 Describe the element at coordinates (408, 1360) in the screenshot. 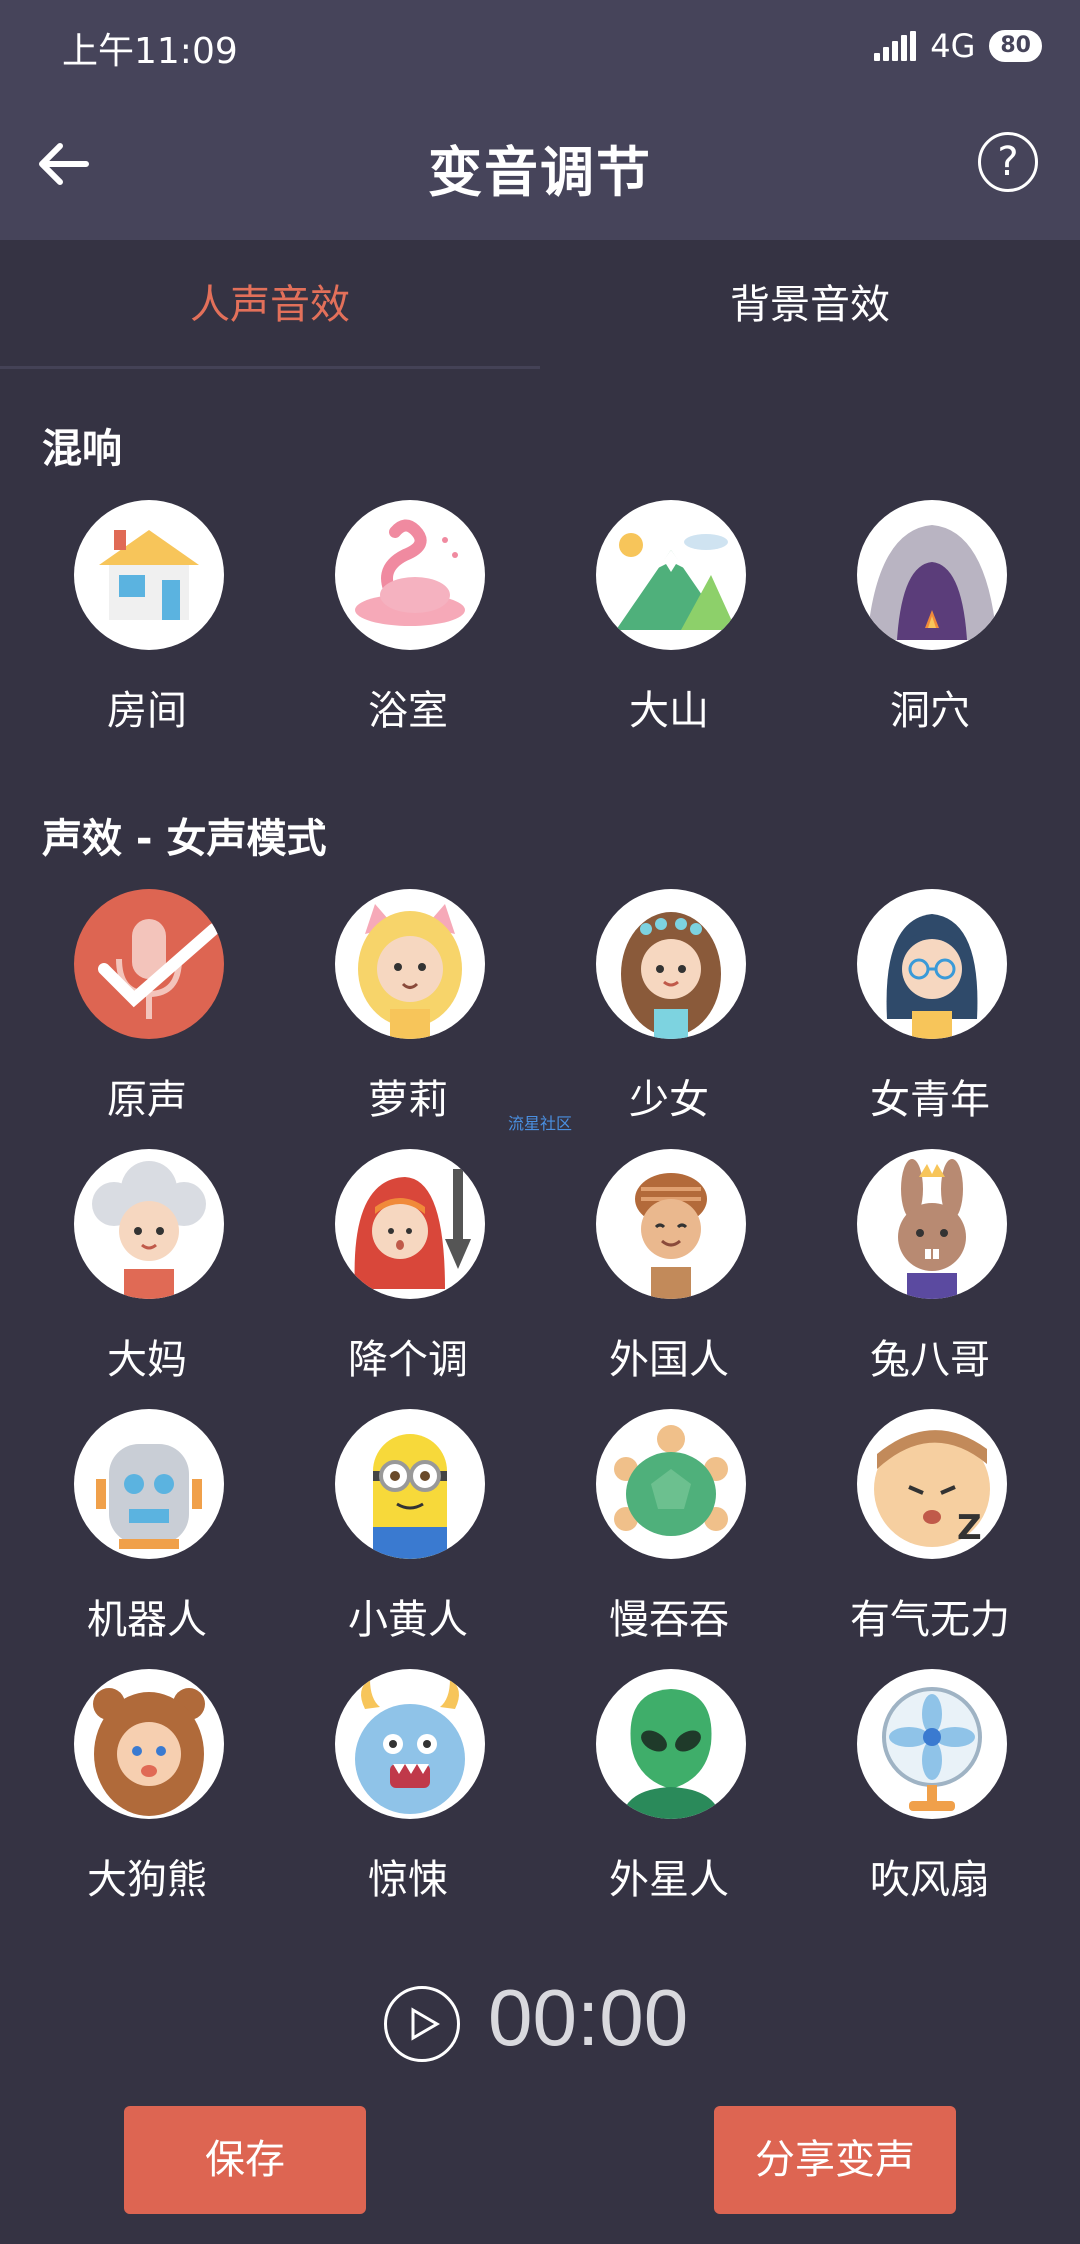

I see `effect-label: 降个调` at that location.